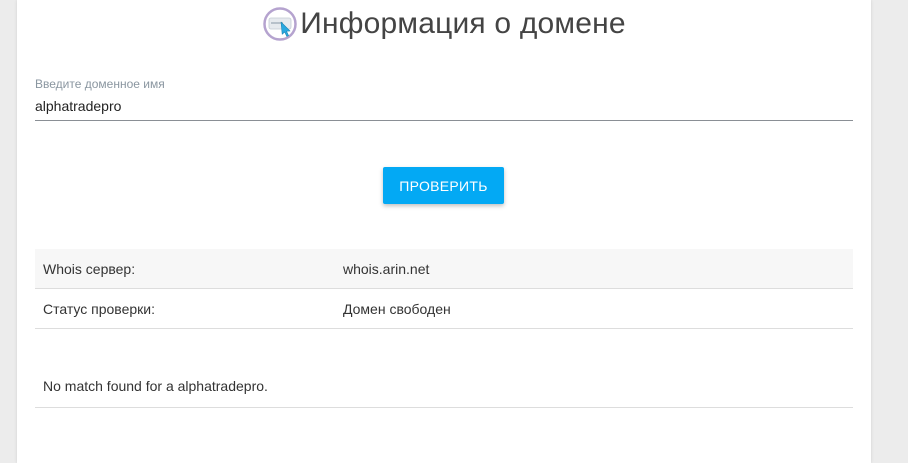 Image resolution: width=908 pixels, height=463 pixels. I want to click on whois-server-key: Whois сервер:, so click(185, 269).